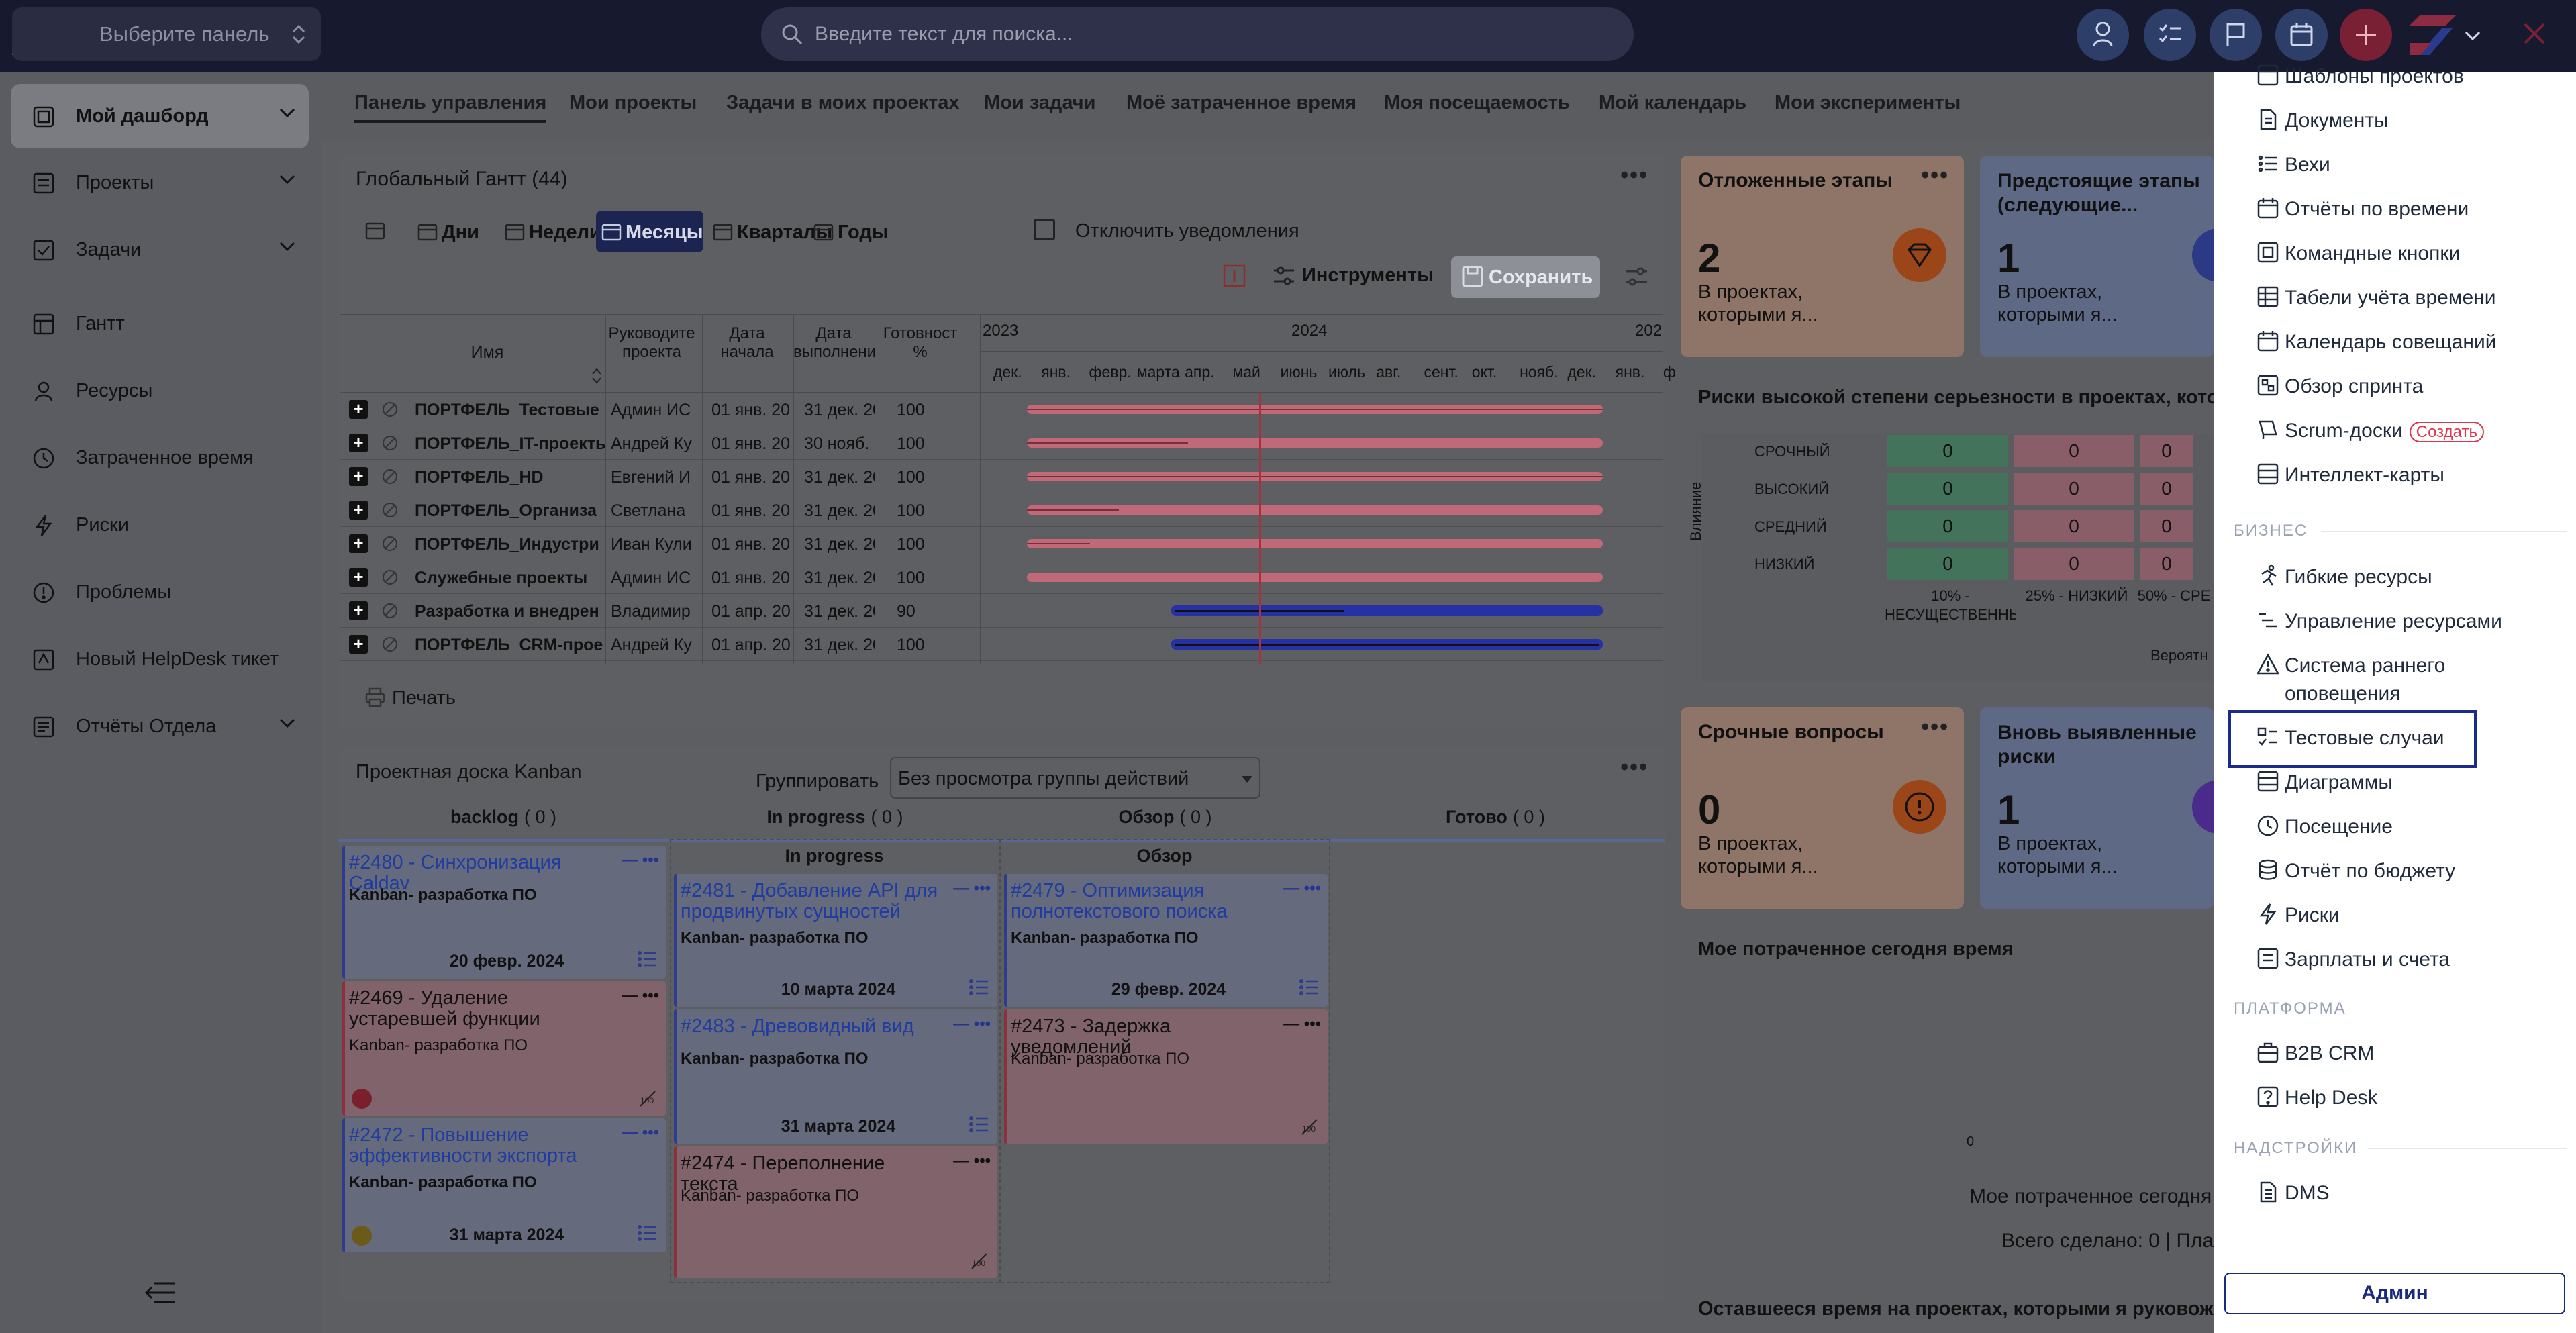 The height and width of the screenshot is (1333, 2576). What do you see at coordinates (2412, 827) in the screenshot?
I see `module-clock-item: Посещение` at bounding box center [2412, 827].